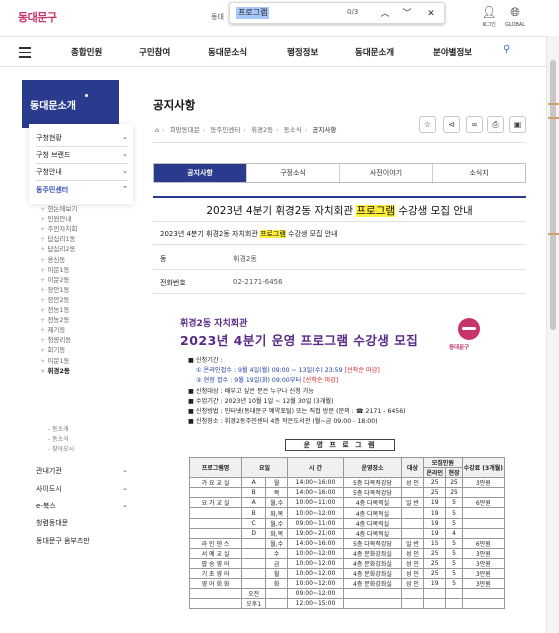 The image size is (559, 633). Describe the element at coordinates (82, 471) in the screenshot. I see `sidebar-item-agencies: 관내기관 ⌄` at that location.